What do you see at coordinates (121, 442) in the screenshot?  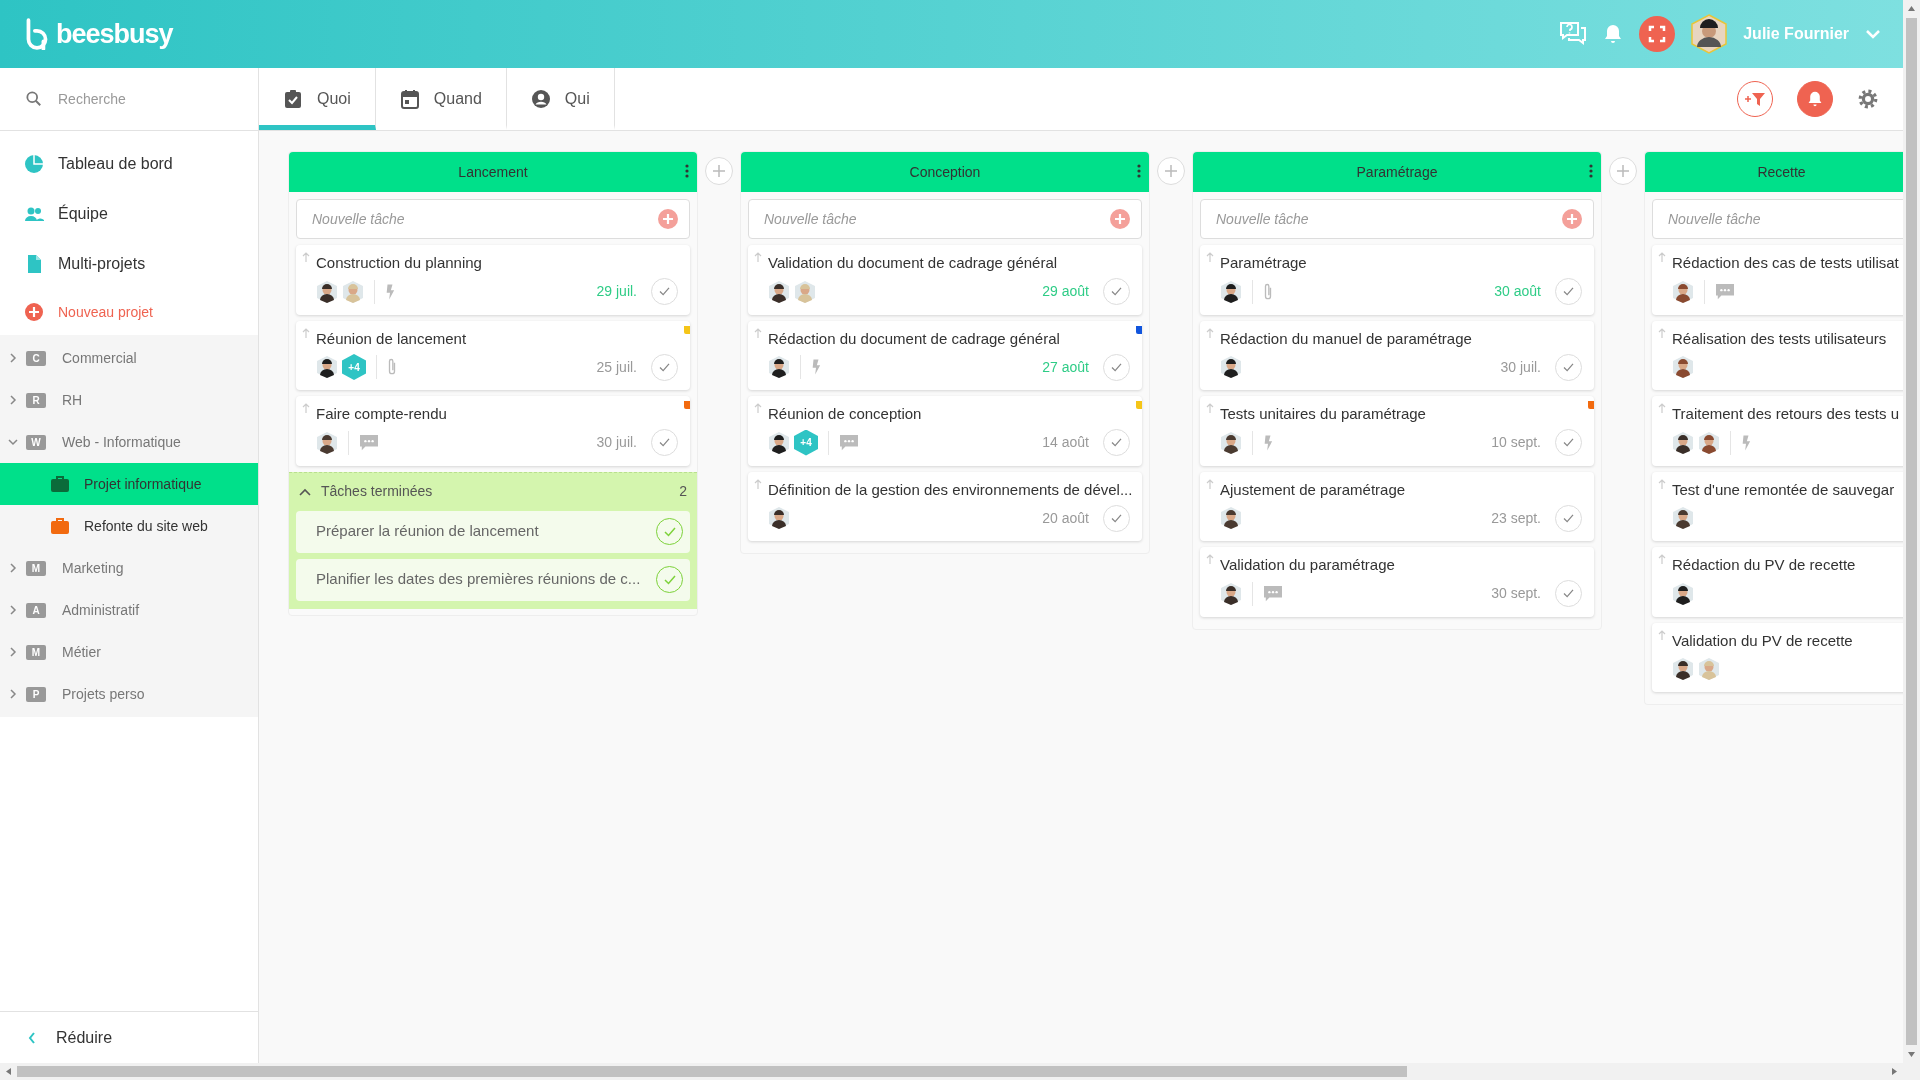 I see `project-name: Web - Informatique` at bounding box center [121, 442].